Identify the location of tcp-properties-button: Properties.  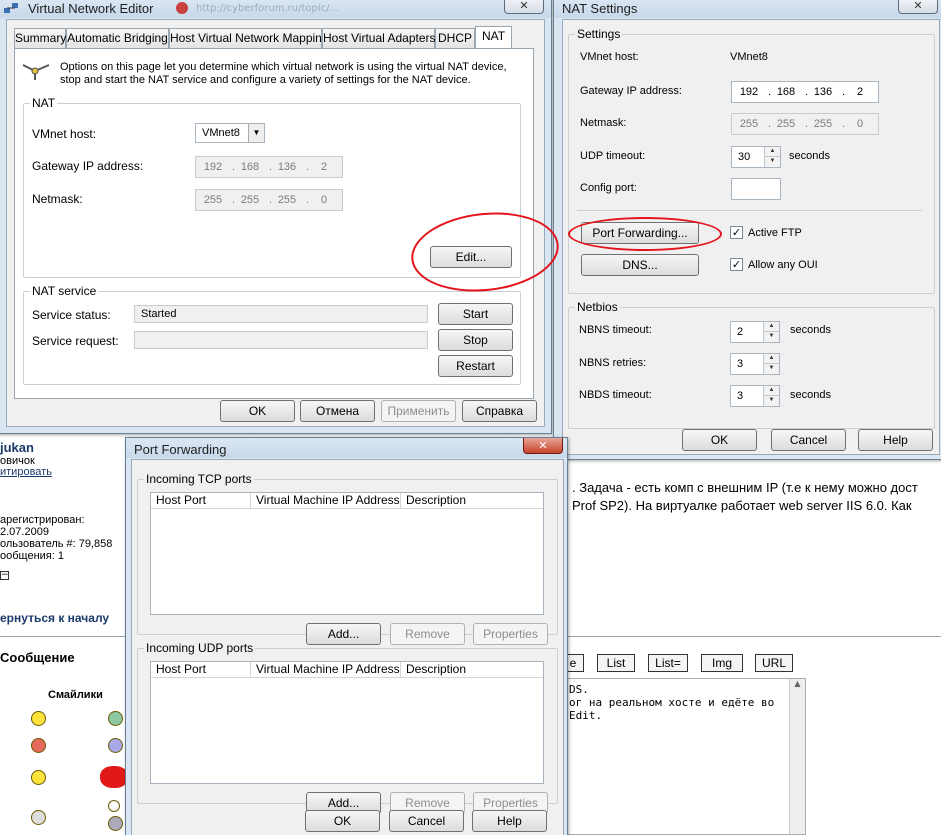
(510, 634).